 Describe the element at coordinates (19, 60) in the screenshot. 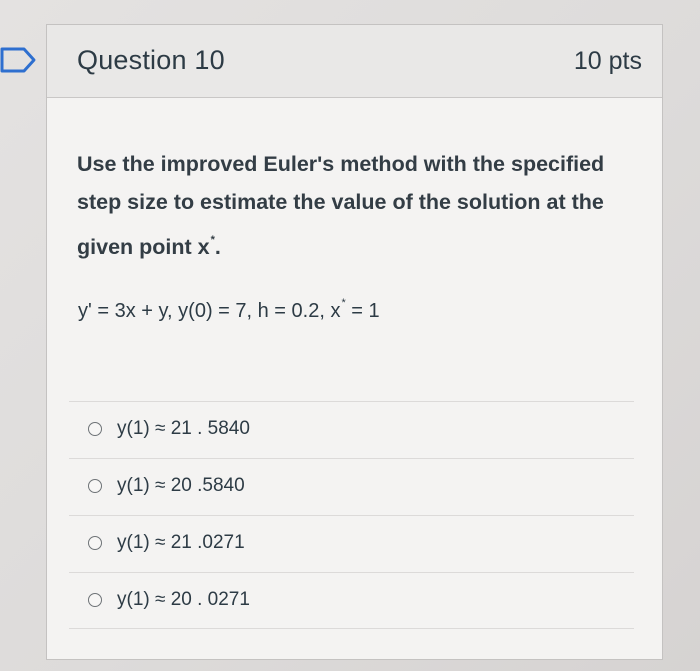

I see `flag-question-icon` at that location.